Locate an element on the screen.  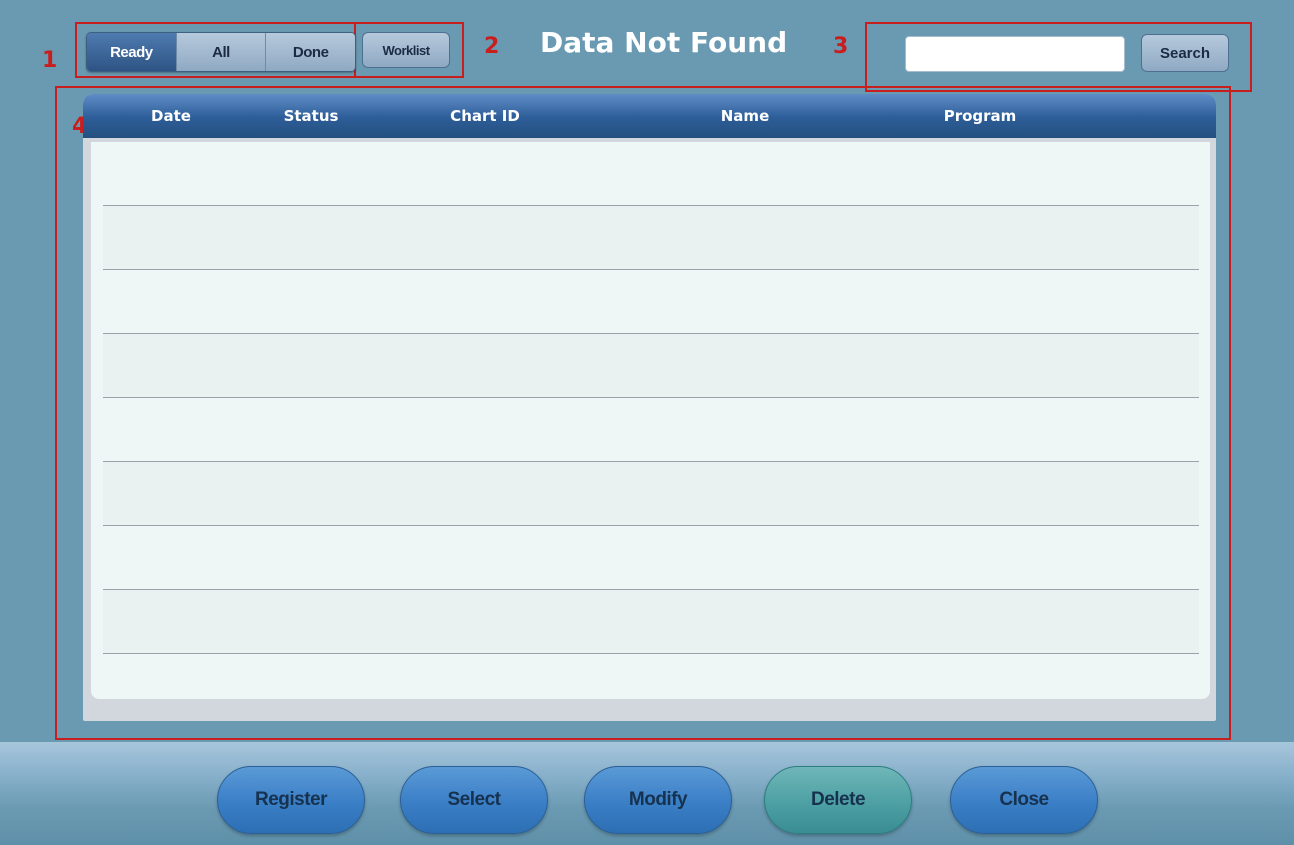
column-header-program: Program is located at coordinates (980, 116).